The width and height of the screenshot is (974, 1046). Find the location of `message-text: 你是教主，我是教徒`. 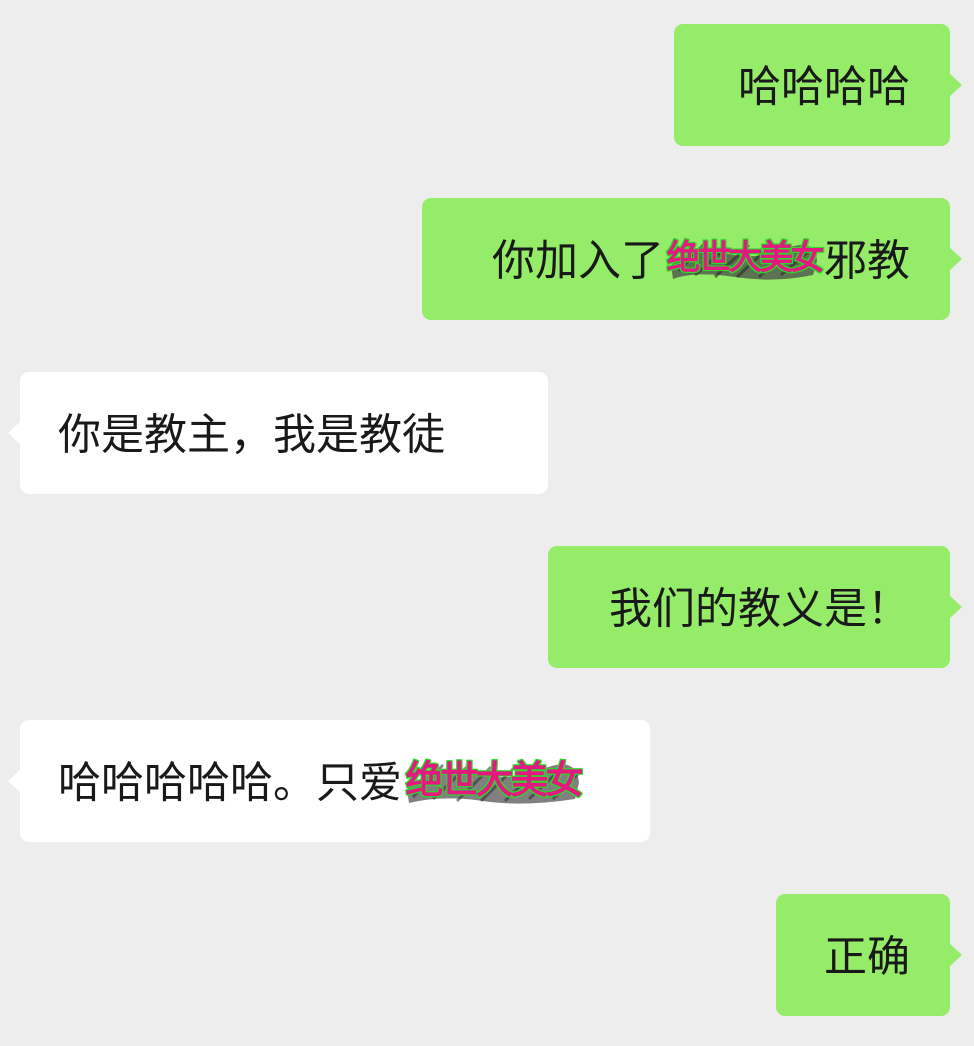

message-text: 你是教主，我是教徒 is located at coordinates (251, 435).